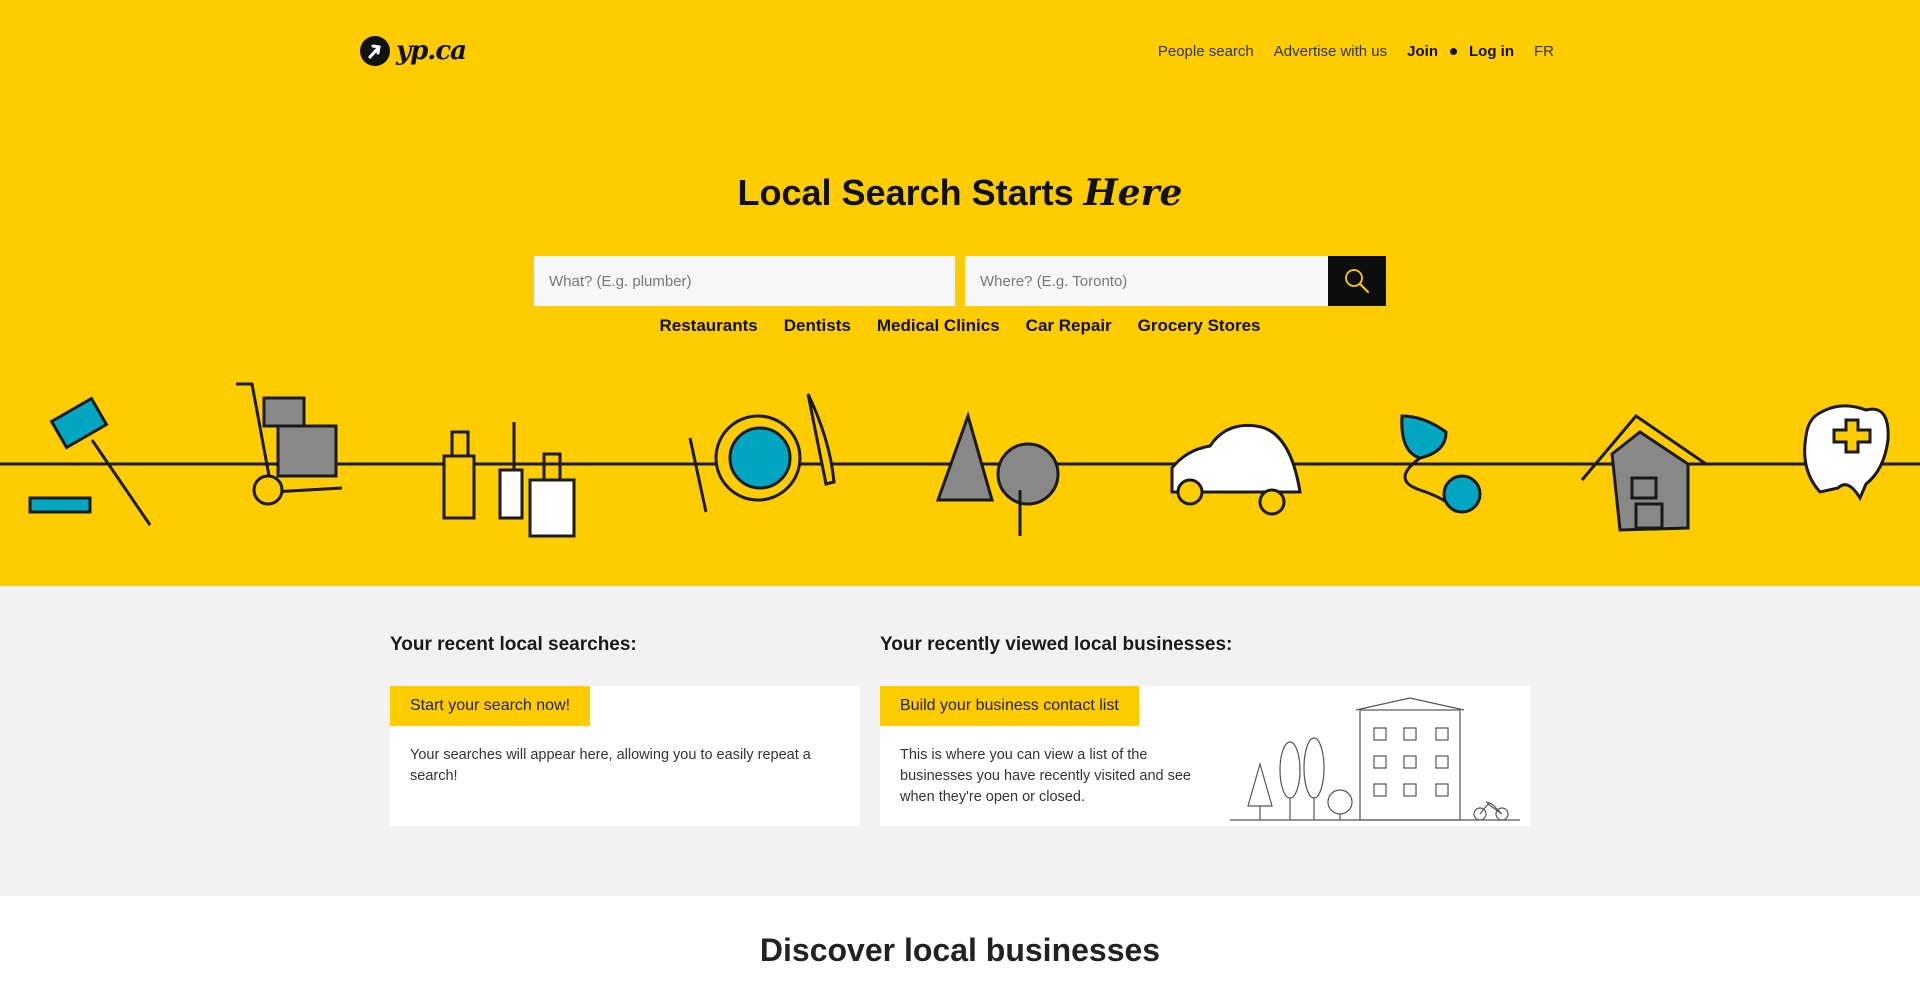 The height and width of the screenshot is (993, 1920). Describe the element at coordinates (1069, 326) in the screenshot. I see `category-car-repair: Car Repair` at that location.